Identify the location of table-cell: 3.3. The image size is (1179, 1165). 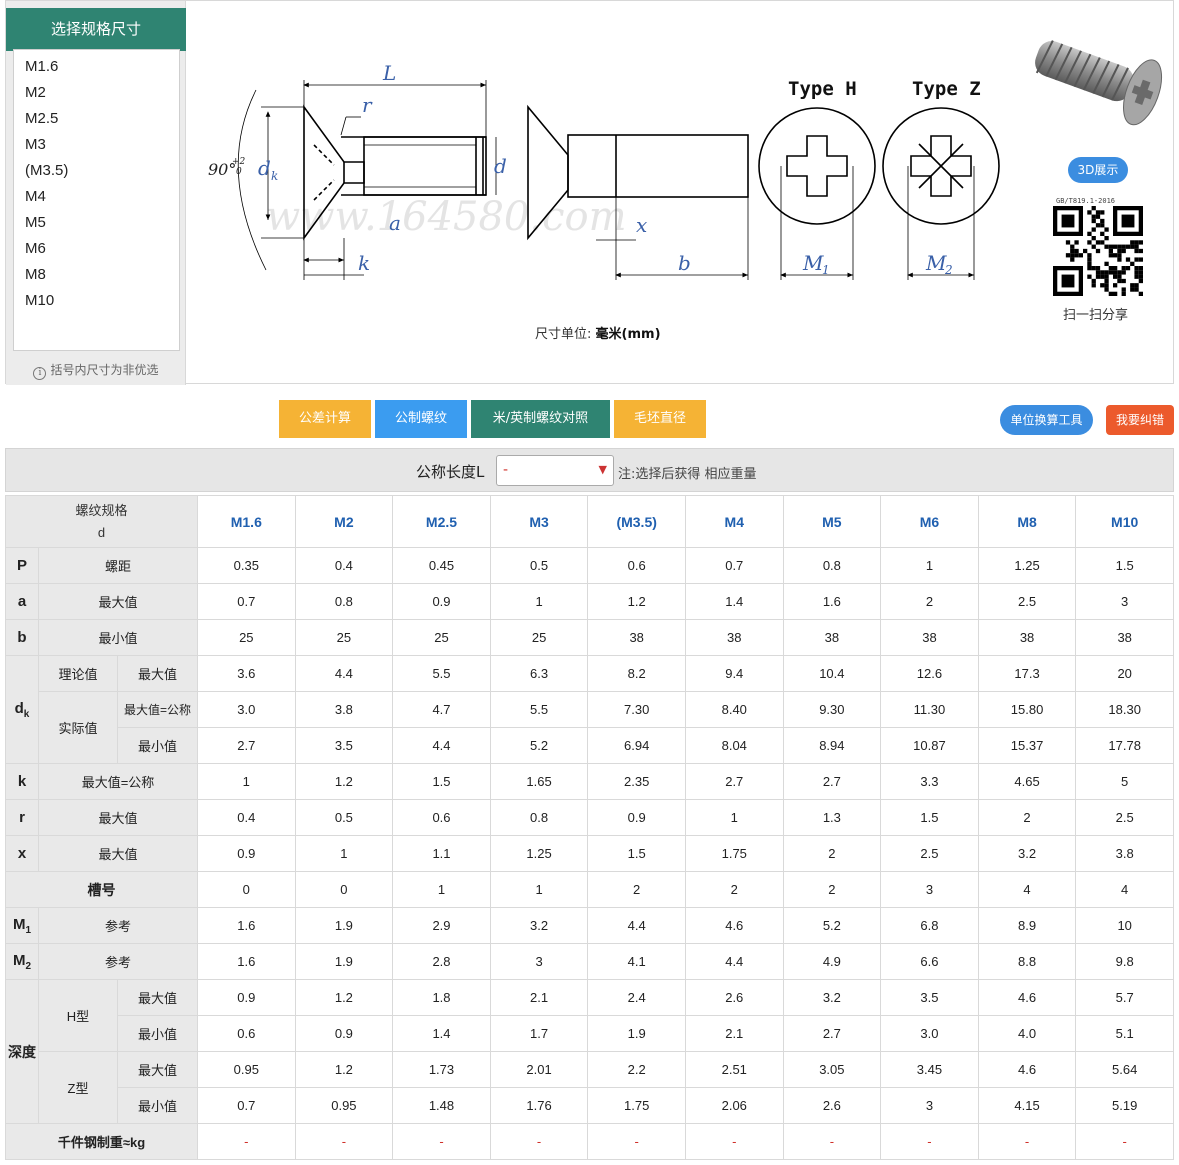
(929, 781).